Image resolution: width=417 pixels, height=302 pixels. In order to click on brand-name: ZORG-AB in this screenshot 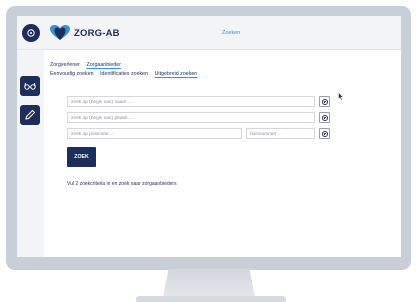, I will do `click(97, 33)`.